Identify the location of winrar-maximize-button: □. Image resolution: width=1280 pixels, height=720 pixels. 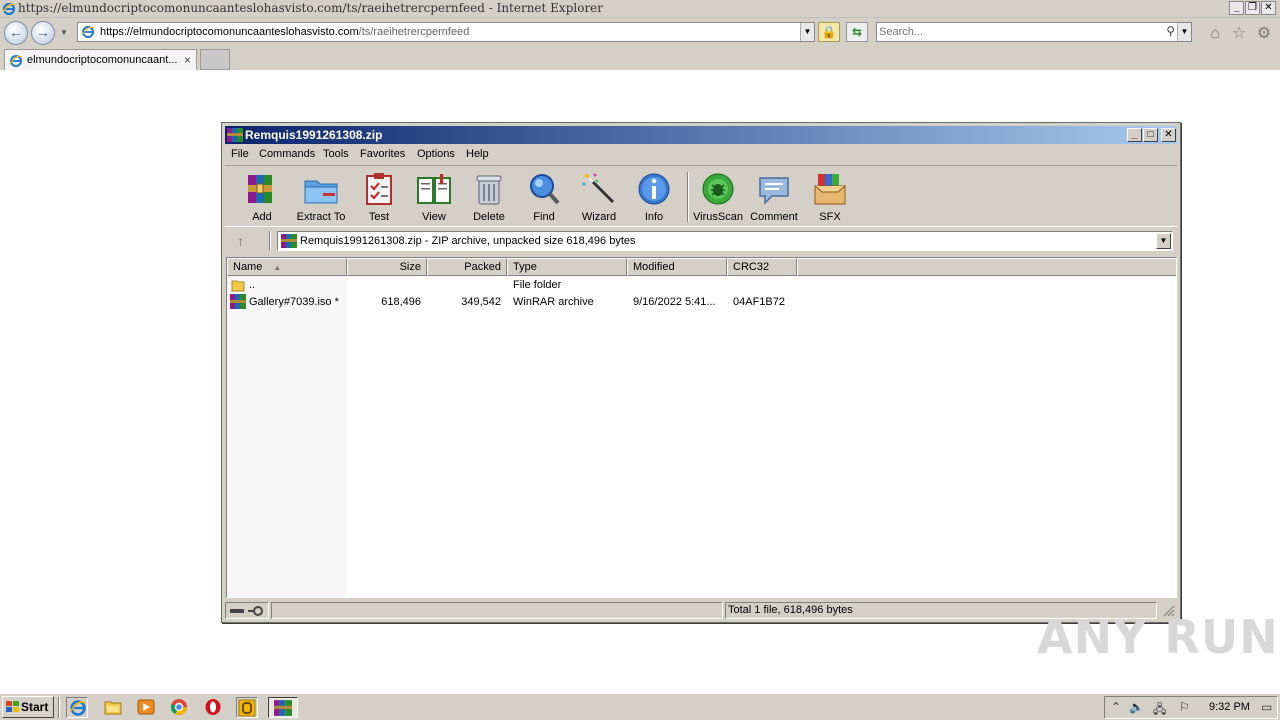
(1150, 135).